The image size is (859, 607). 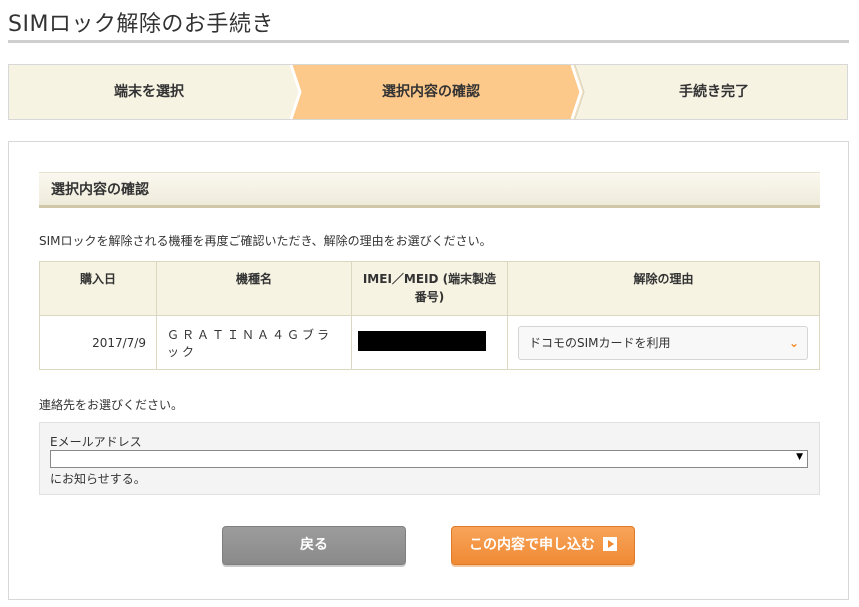 I want to click on title-divider, so click(x=428, y=41).